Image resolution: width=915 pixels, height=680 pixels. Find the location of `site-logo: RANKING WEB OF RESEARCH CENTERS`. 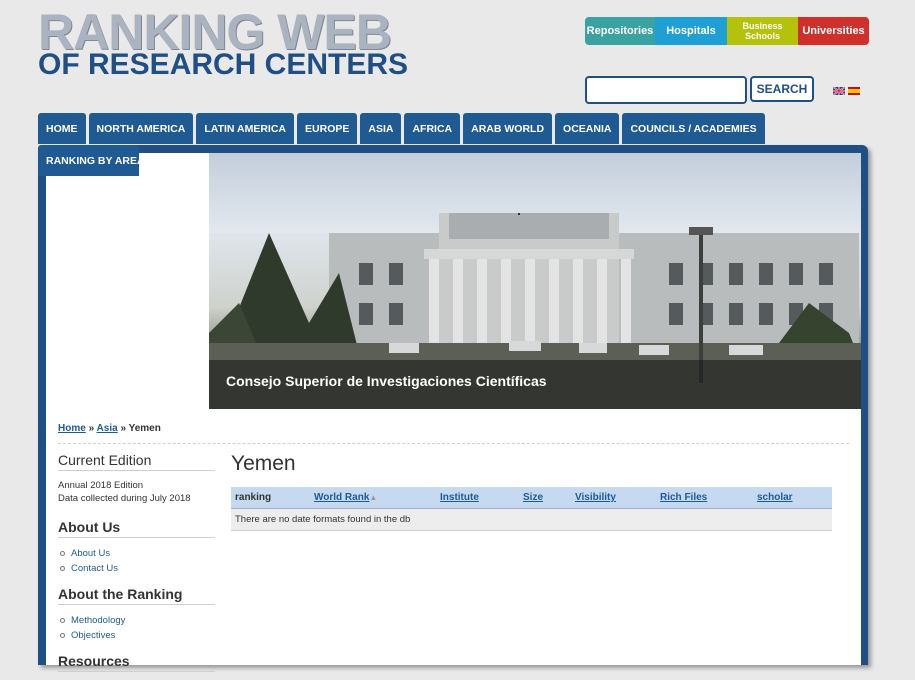

site-logo: RANKING WEB OF RESEARCH CENTERS is located at coordinates (223, 44).